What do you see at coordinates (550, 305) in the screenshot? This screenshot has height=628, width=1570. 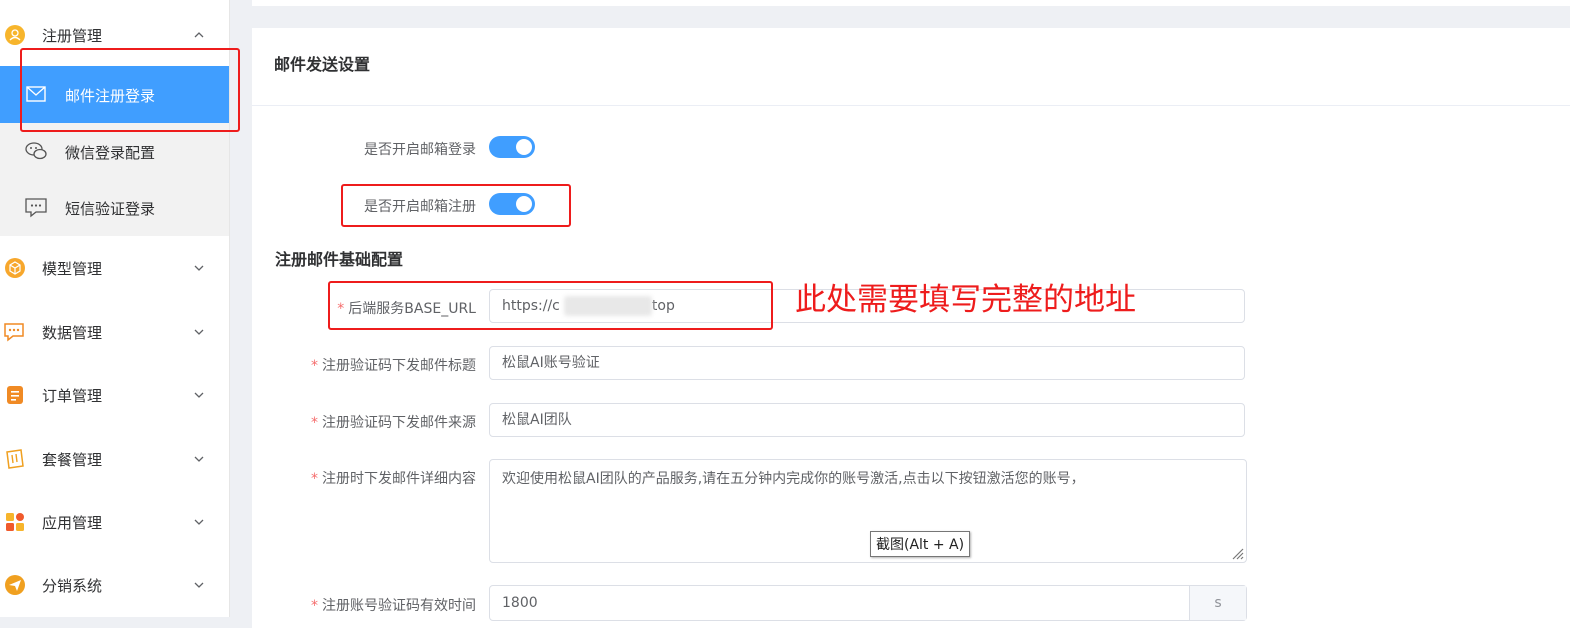 I see `highlight-box-base-url` at bounding box center [550, 305].